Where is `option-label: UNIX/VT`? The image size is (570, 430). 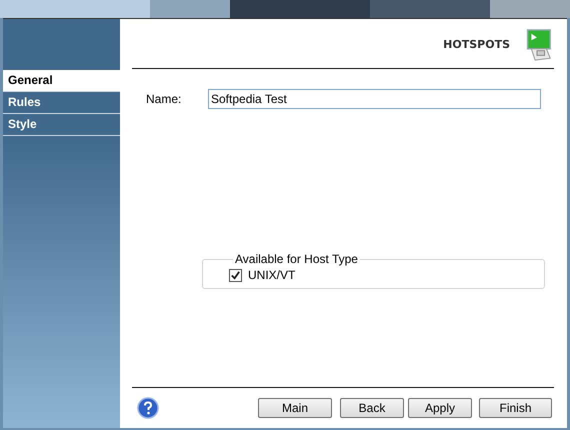 option-label: UNIX/VT is located at coordinates (272, 275).